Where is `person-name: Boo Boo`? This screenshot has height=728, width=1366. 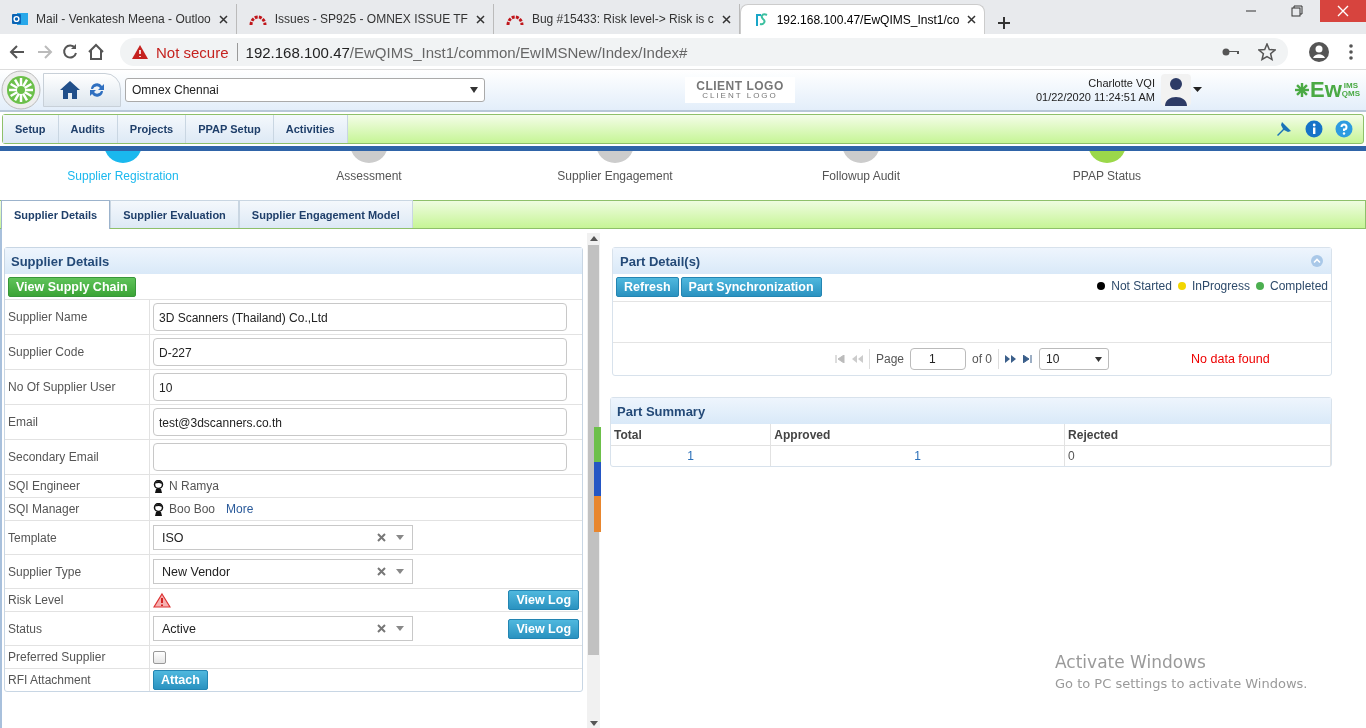
person-name: Boo Boo is located at coordinates (192, 509).